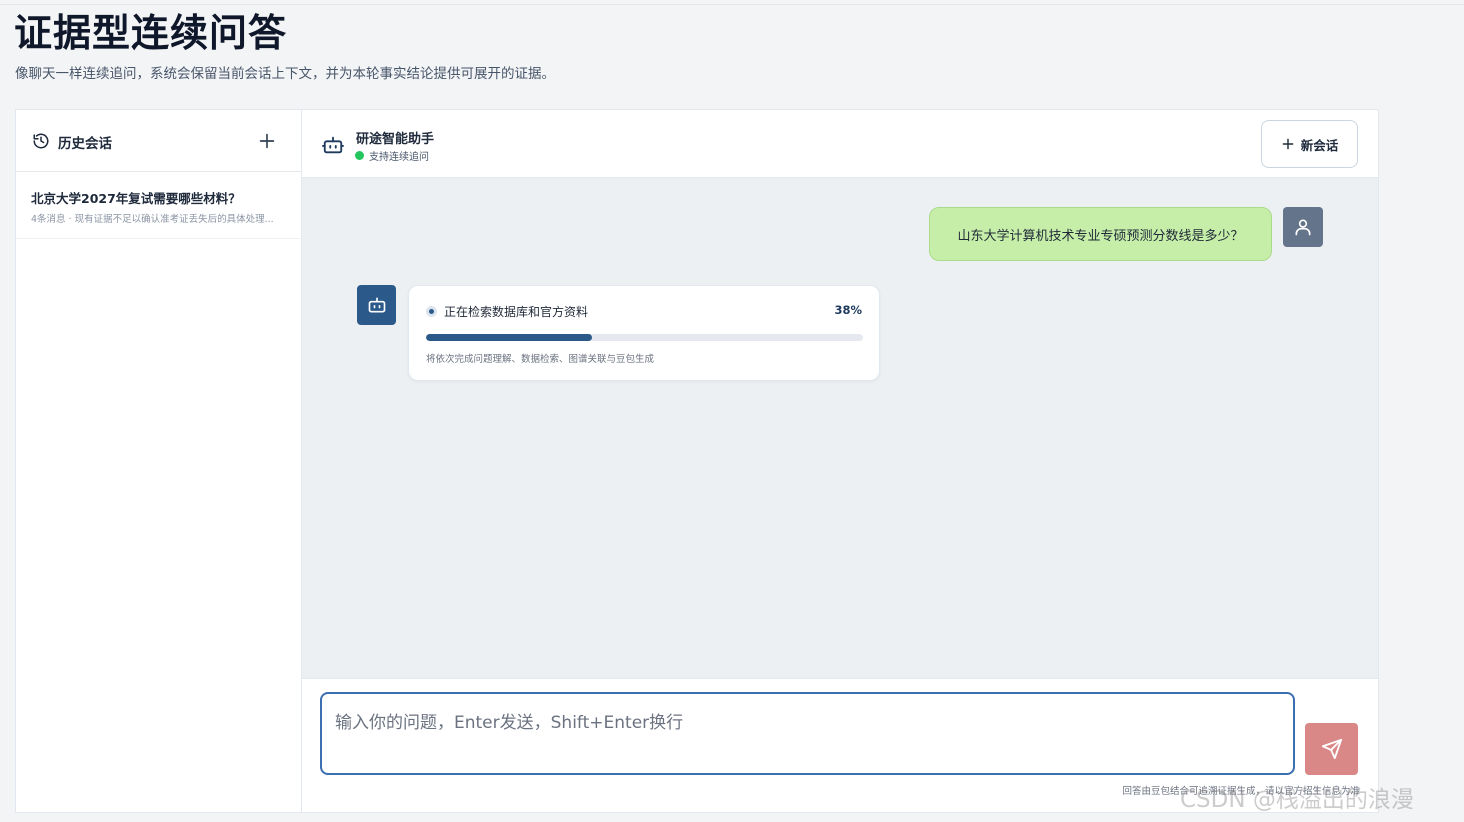 This screenshot has width=1464, height=822. What do you see at coordinates (840, 144) in the screenshot?
I see `chat-header: 研途智能助手 支持连续追问 新会话` at bounding box center [840, 144].